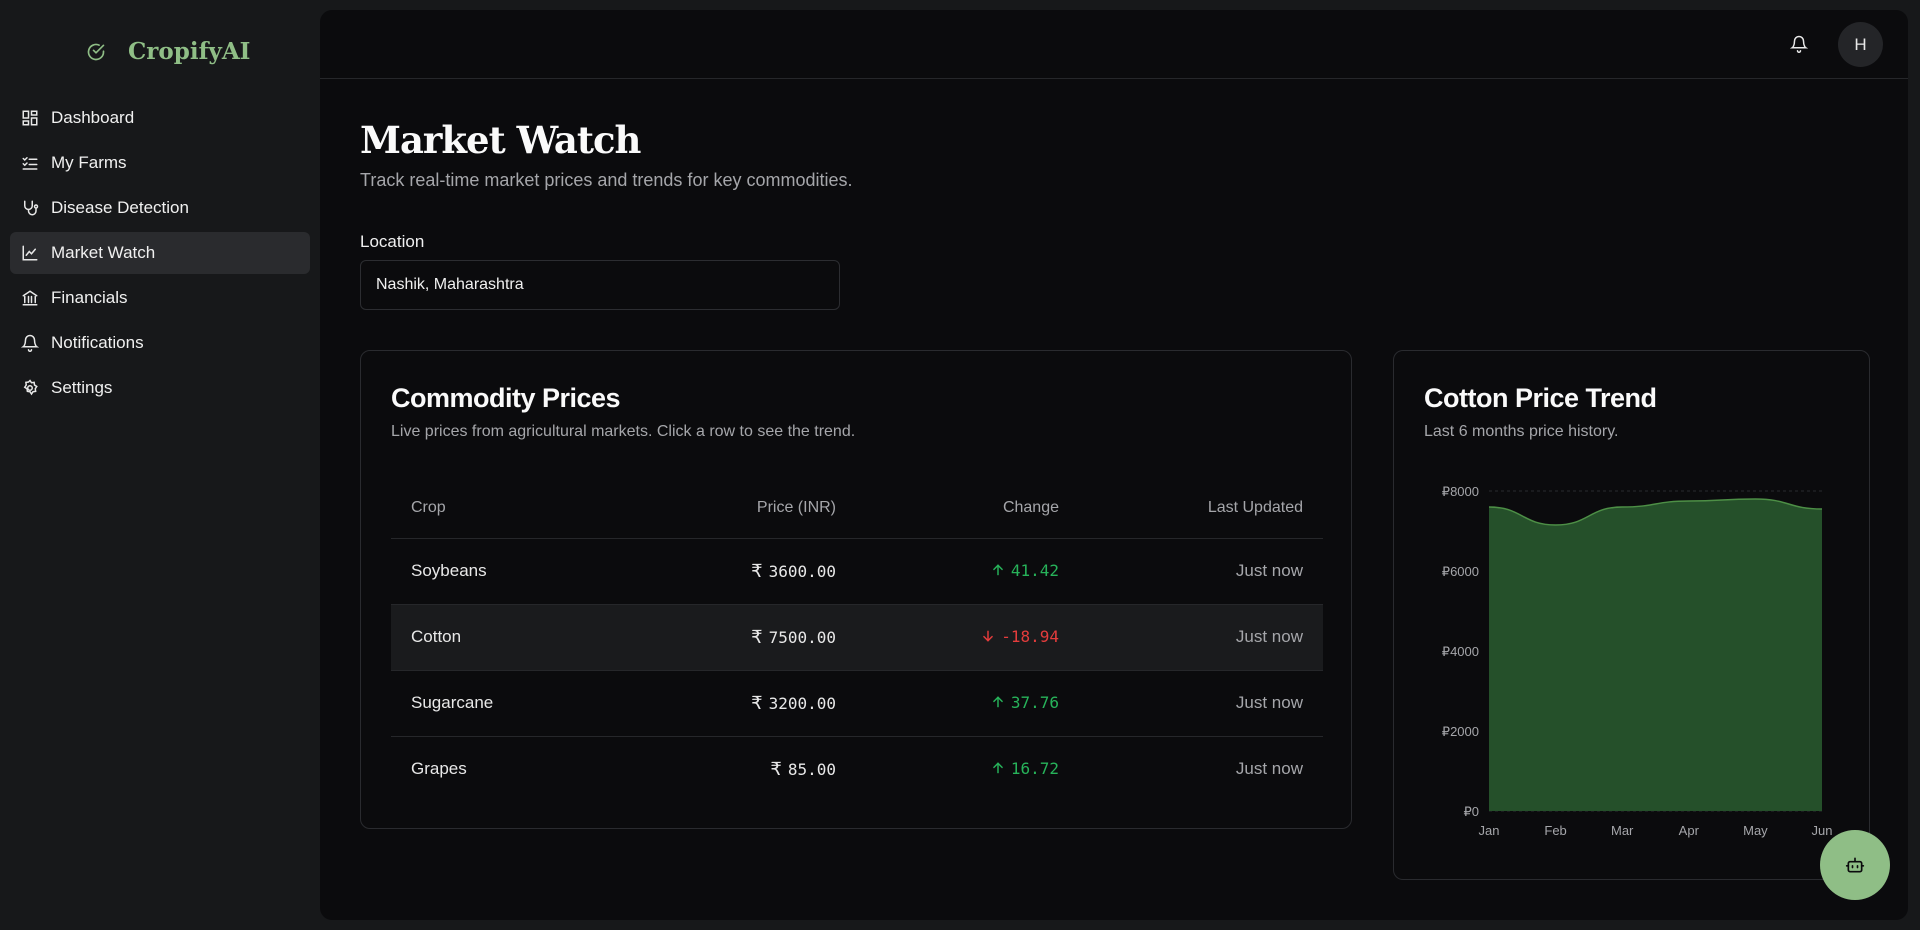 The width and height of the screenshot is (1920, 930). What do you see at coordinates (1799, 44) in the screenshot?
I see `notification-bell-icon` at bounding box center [1799, 44].